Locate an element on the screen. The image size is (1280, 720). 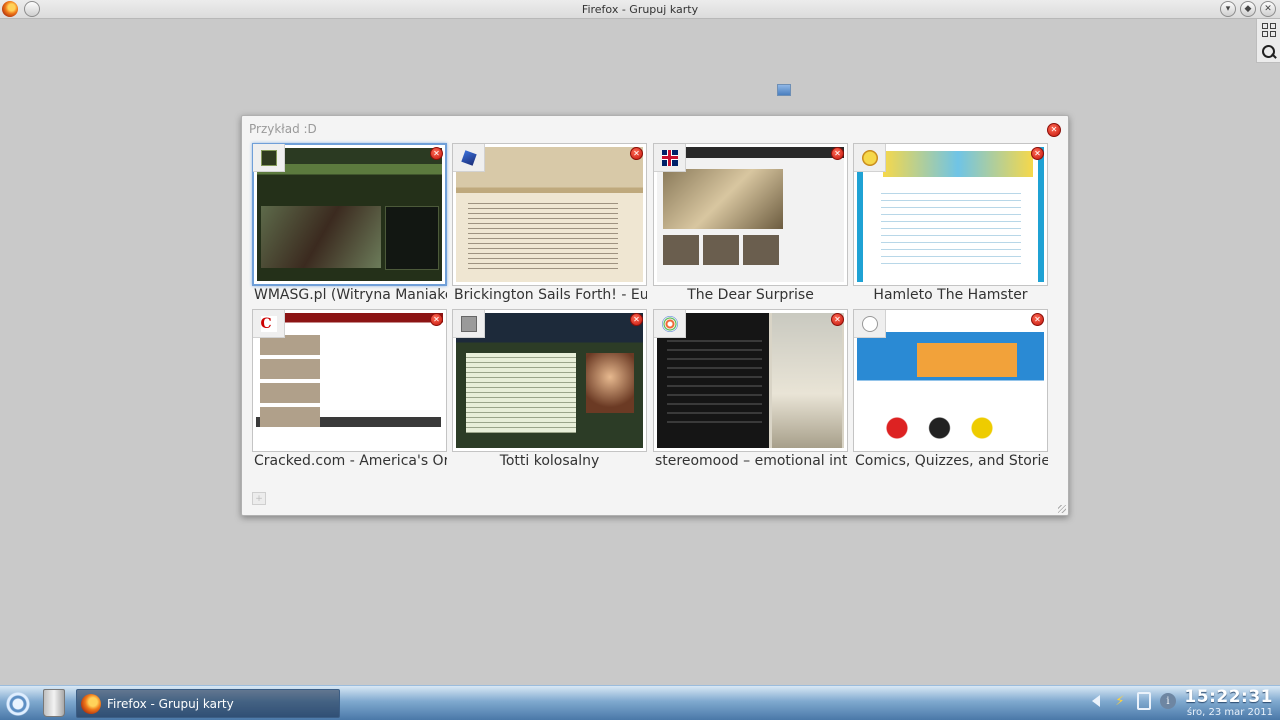
exit-groups-button is located at coordinates (1268, 30).